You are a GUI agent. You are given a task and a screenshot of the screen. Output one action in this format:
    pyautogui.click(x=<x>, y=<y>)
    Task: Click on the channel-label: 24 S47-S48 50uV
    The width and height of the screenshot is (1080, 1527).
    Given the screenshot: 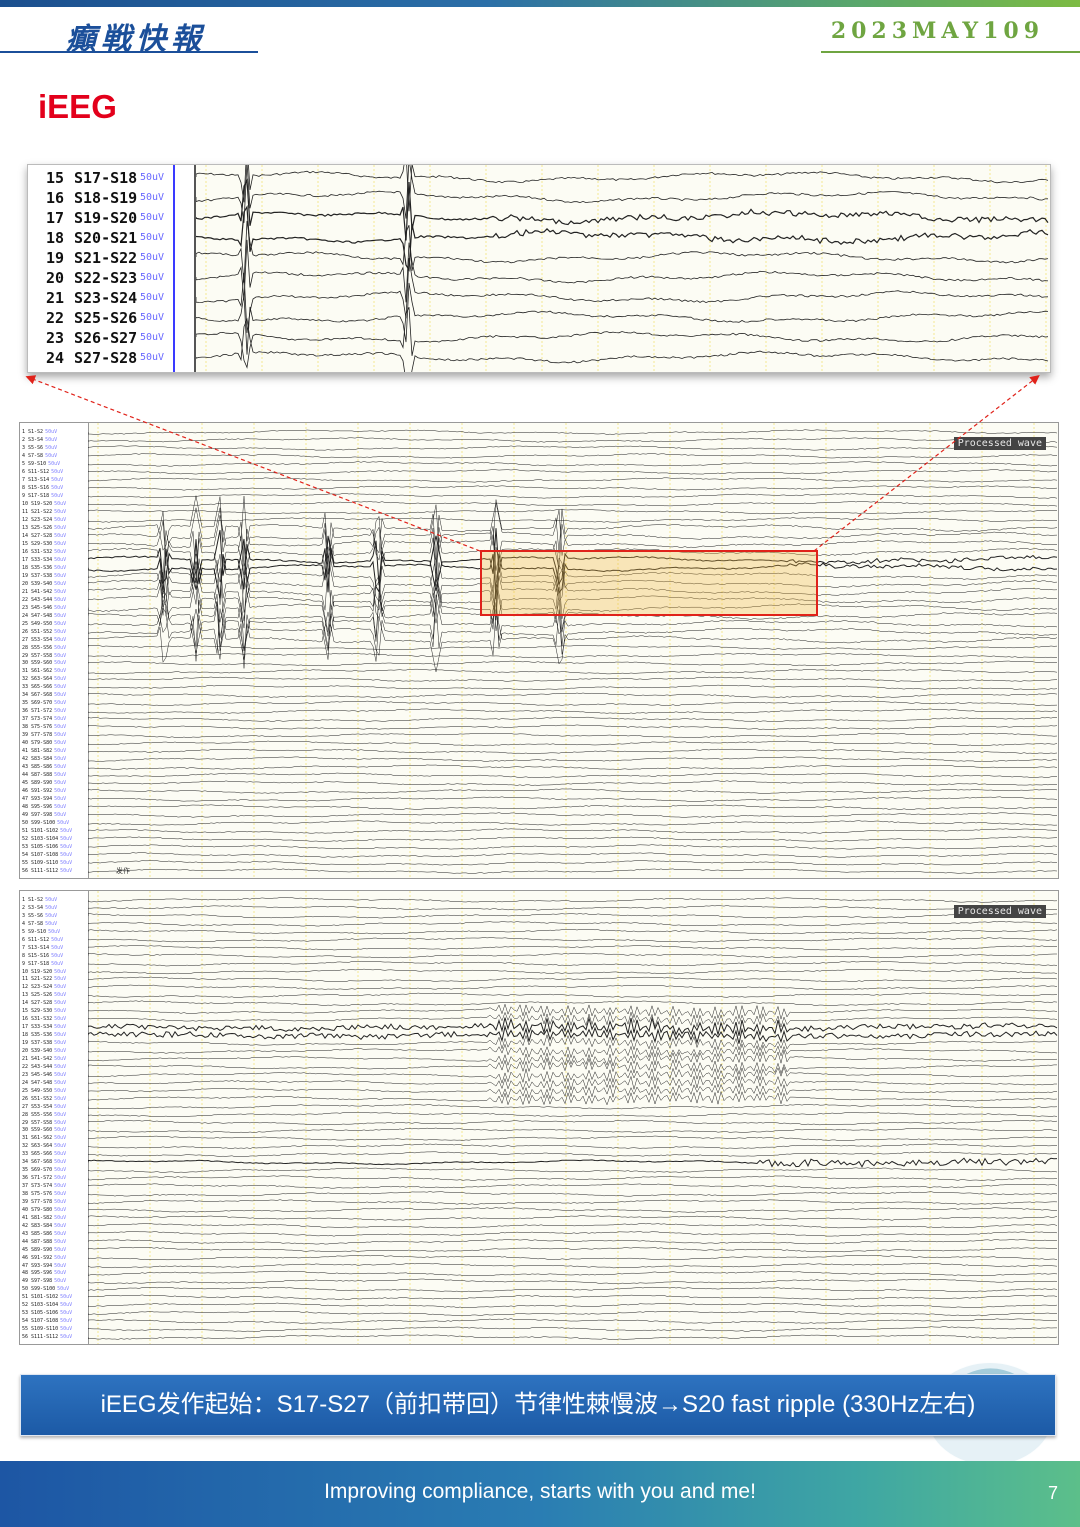 What is the action you would take?
    pyautogui.click(x=44, y=1082)
    